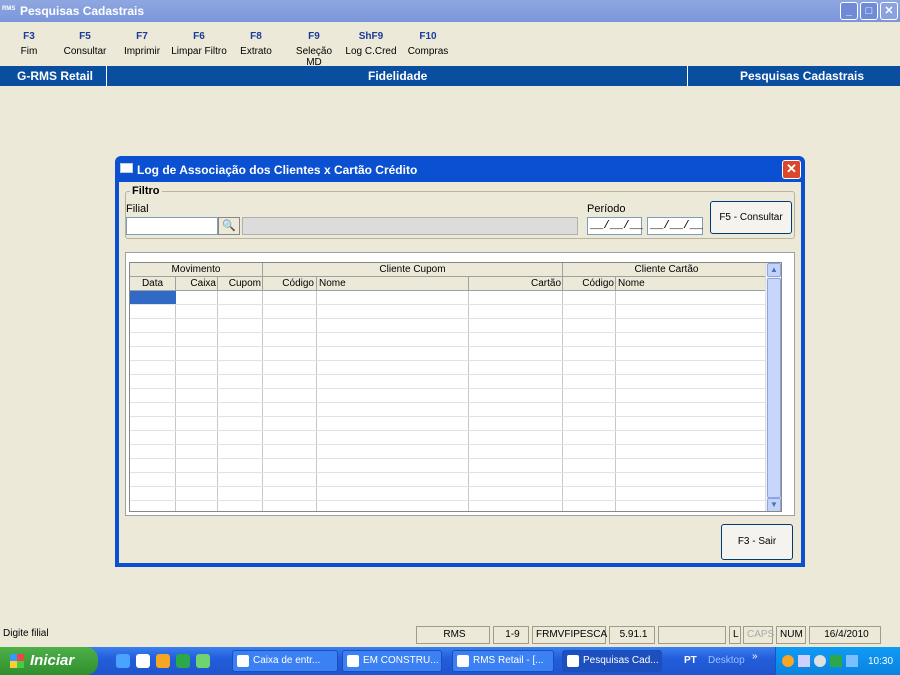 This screenshot has width=900, height=675. Describe the element at coordinates (690, 660) in the screenshot. I see `language-indicator: PT` at that location.